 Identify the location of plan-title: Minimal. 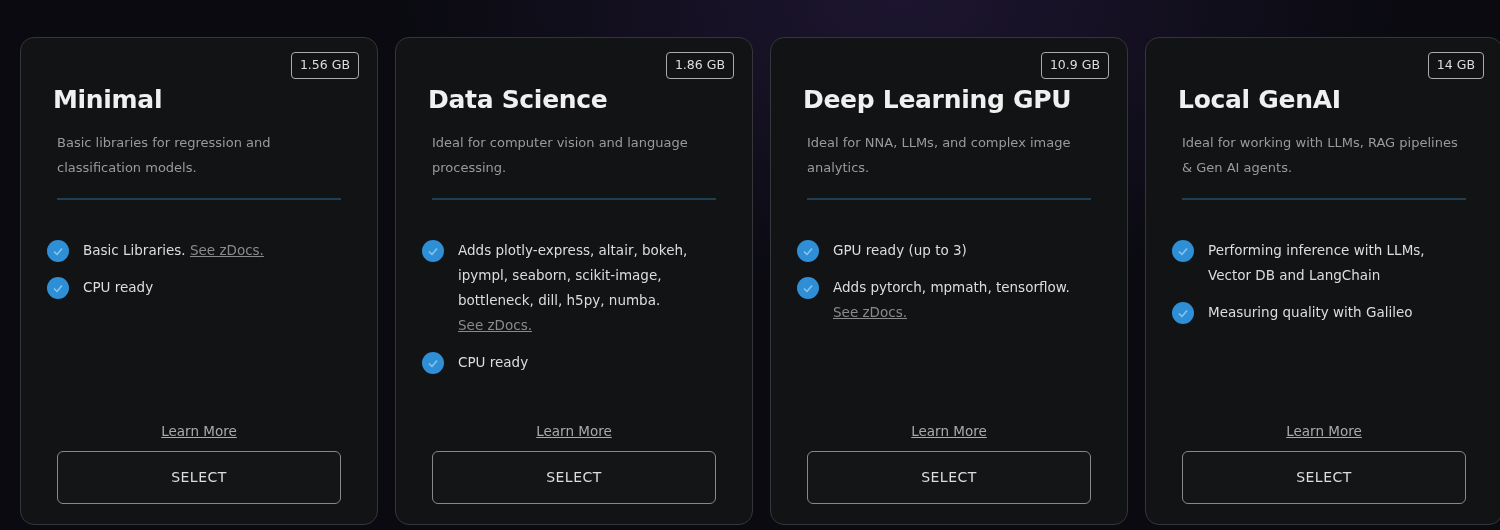
(108, 99).